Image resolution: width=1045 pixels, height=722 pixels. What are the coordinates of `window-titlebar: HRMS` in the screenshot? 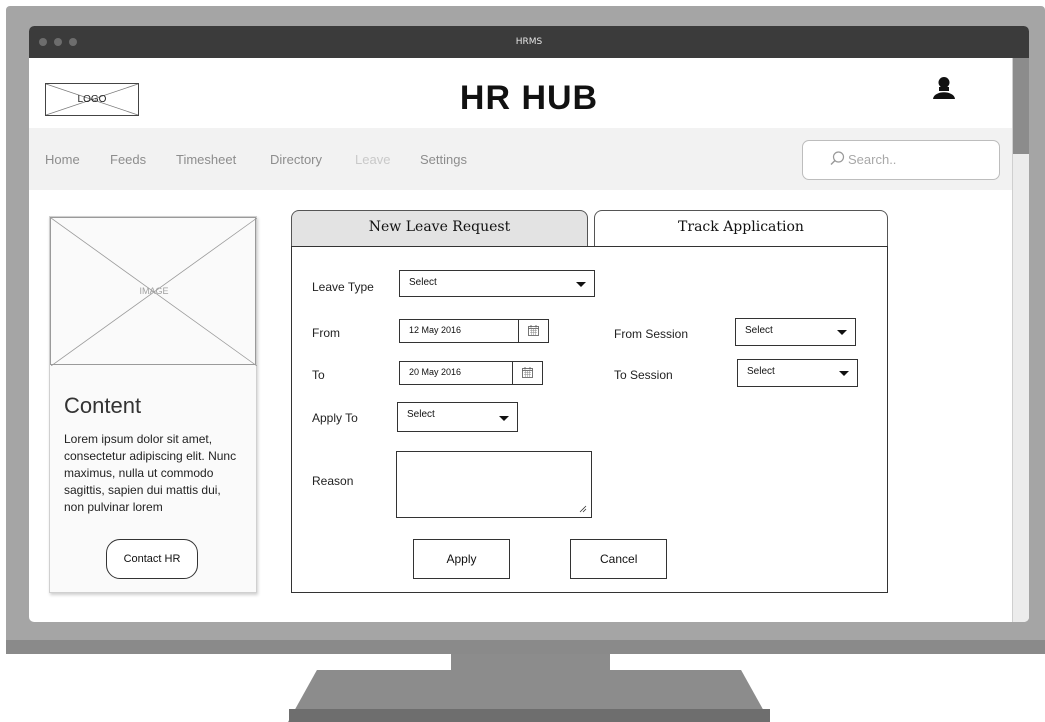 It's located at (529, 42).